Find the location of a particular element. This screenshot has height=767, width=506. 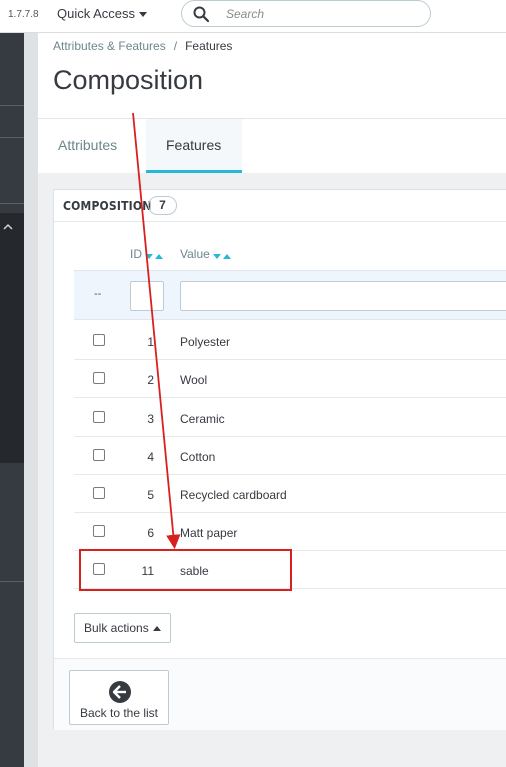

breadcrumb: Attributes & Features / Features is located at coordinates (142, 46).